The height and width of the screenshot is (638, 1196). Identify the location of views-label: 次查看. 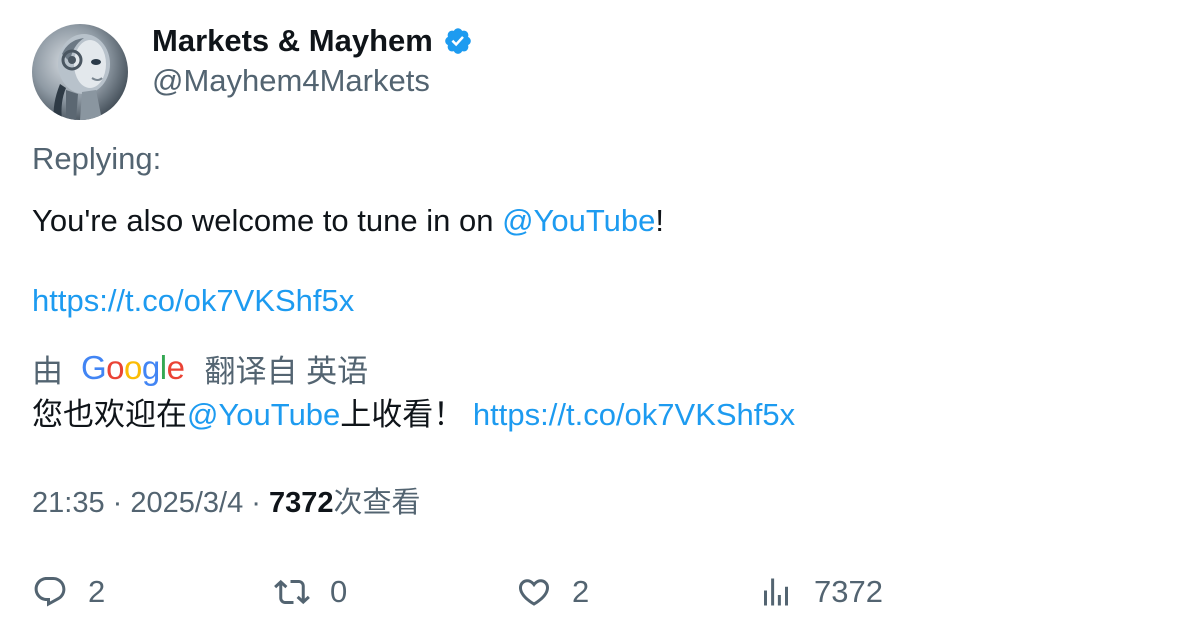
(377, 503).